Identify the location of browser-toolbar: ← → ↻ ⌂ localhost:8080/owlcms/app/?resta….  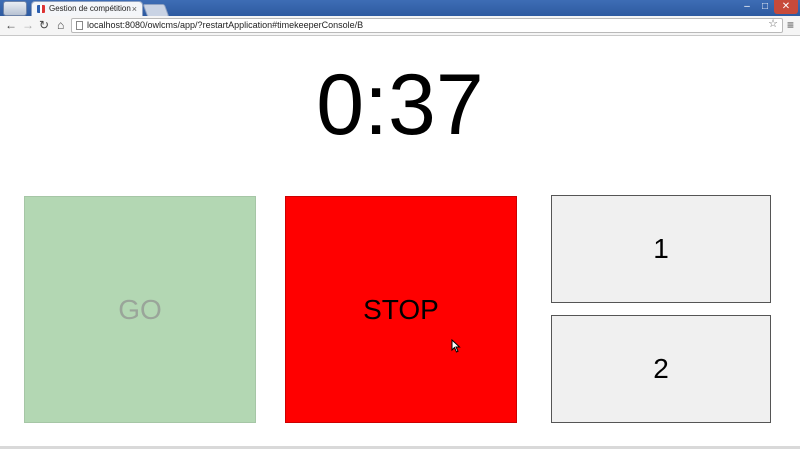
(400, 26).